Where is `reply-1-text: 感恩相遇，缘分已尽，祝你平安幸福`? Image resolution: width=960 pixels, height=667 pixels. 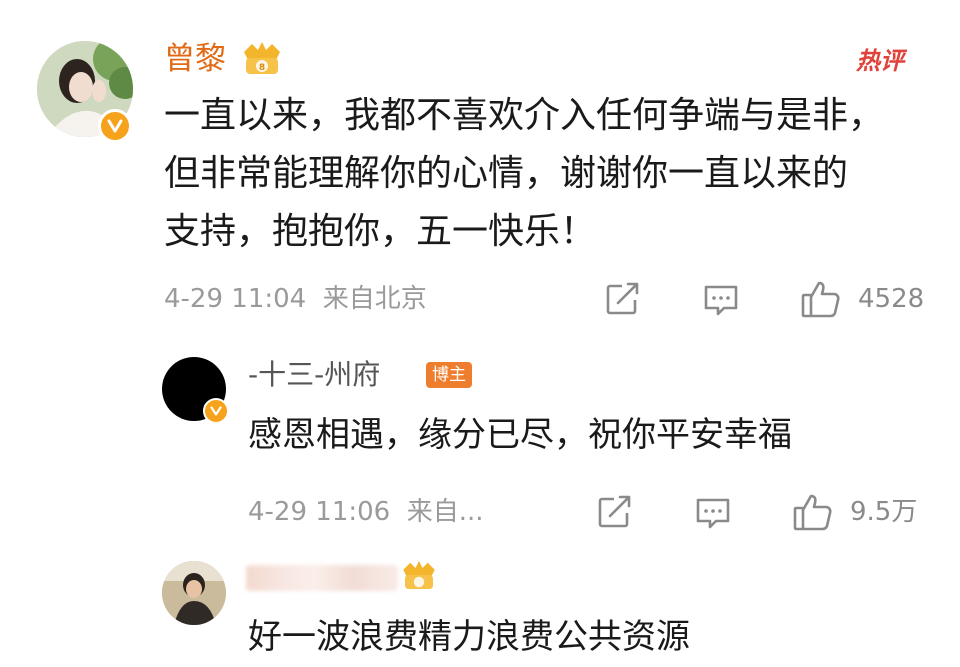
reply-1-text: 感恩相遇，缘分已尽，祝你平安幸福 is located at coordinates (520, 435).